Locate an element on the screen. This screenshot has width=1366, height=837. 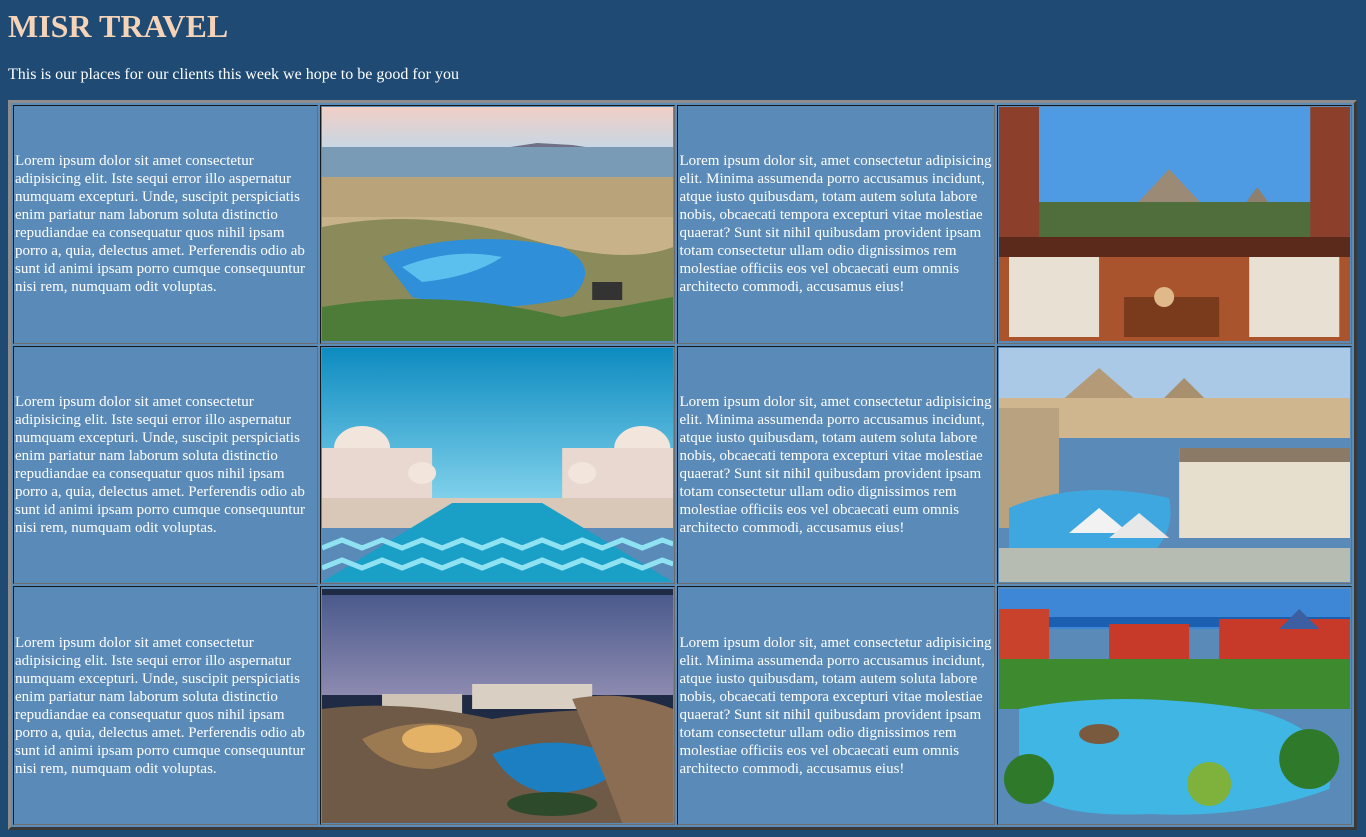
page-title: MISR TRAVEL is located at coordinates (118, 26).